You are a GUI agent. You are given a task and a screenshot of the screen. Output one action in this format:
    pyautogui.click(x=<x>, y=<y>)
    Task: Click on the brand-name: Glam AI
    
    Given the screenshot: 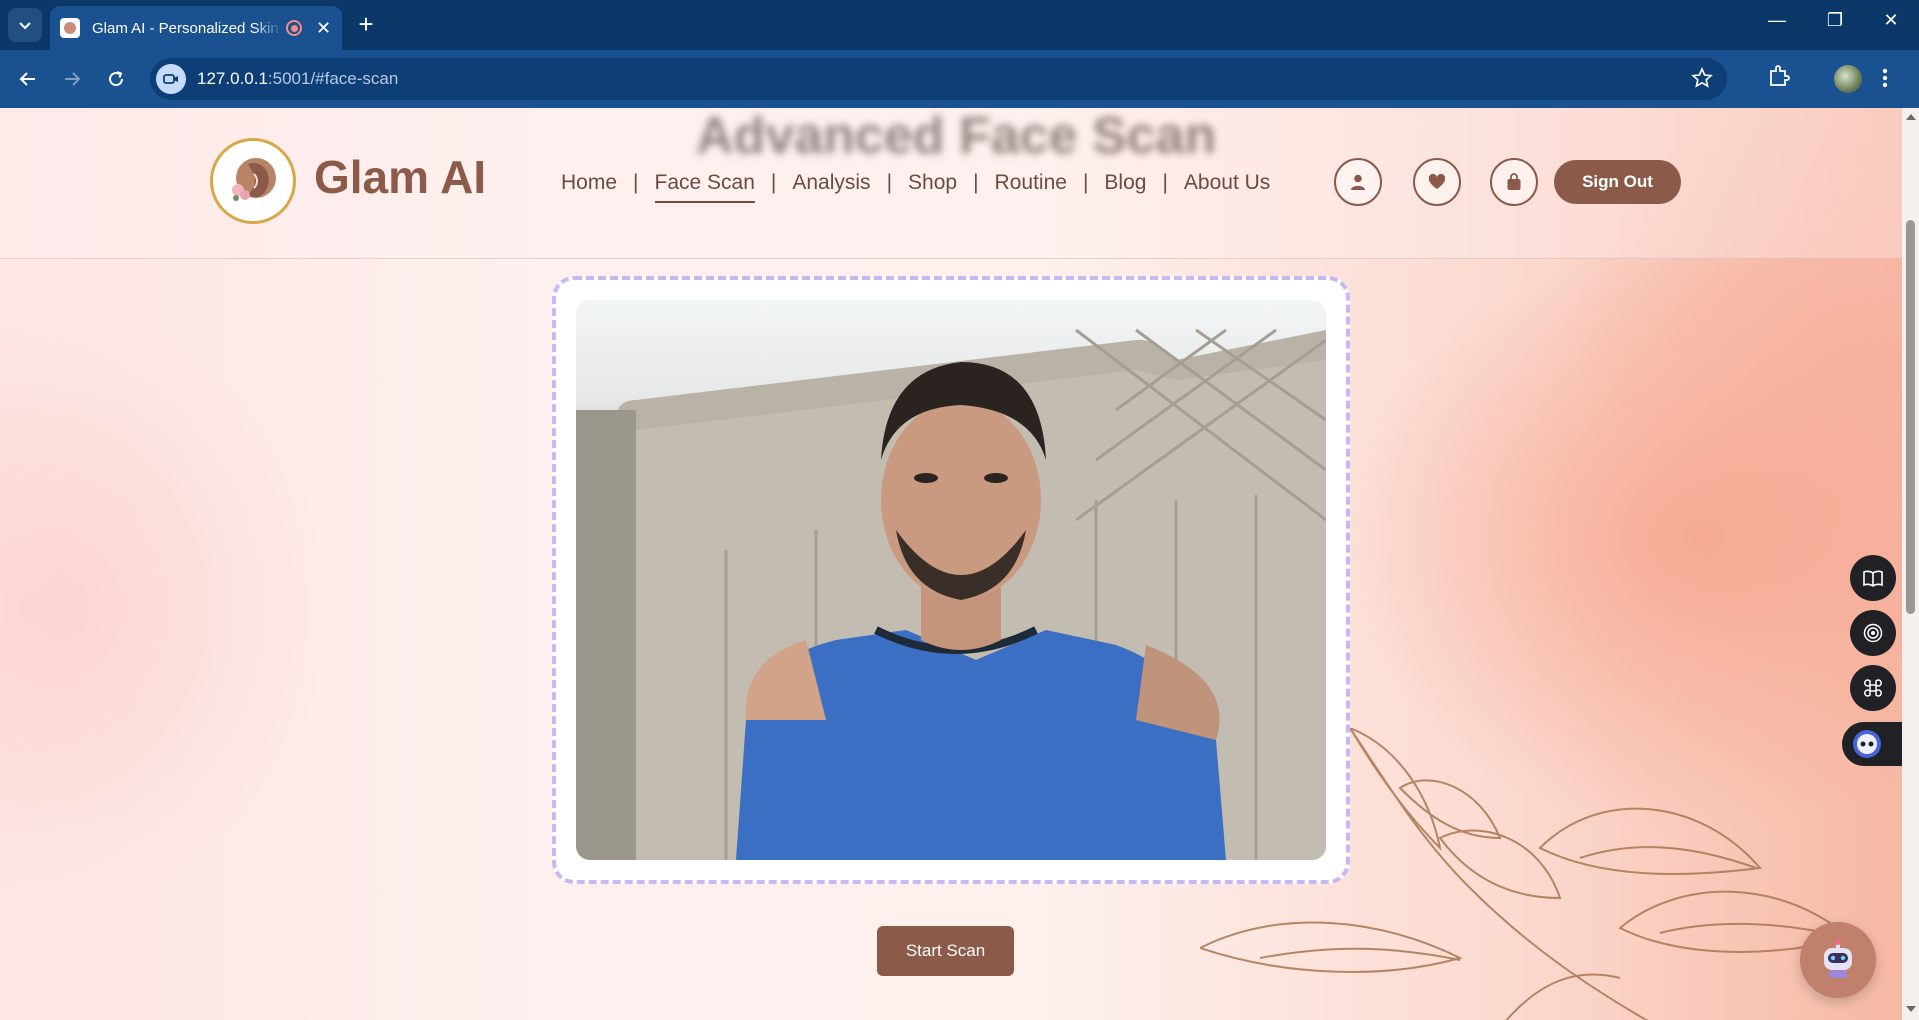 What is the action you would take?
    pyautogui.click(x=400, y=177)
    